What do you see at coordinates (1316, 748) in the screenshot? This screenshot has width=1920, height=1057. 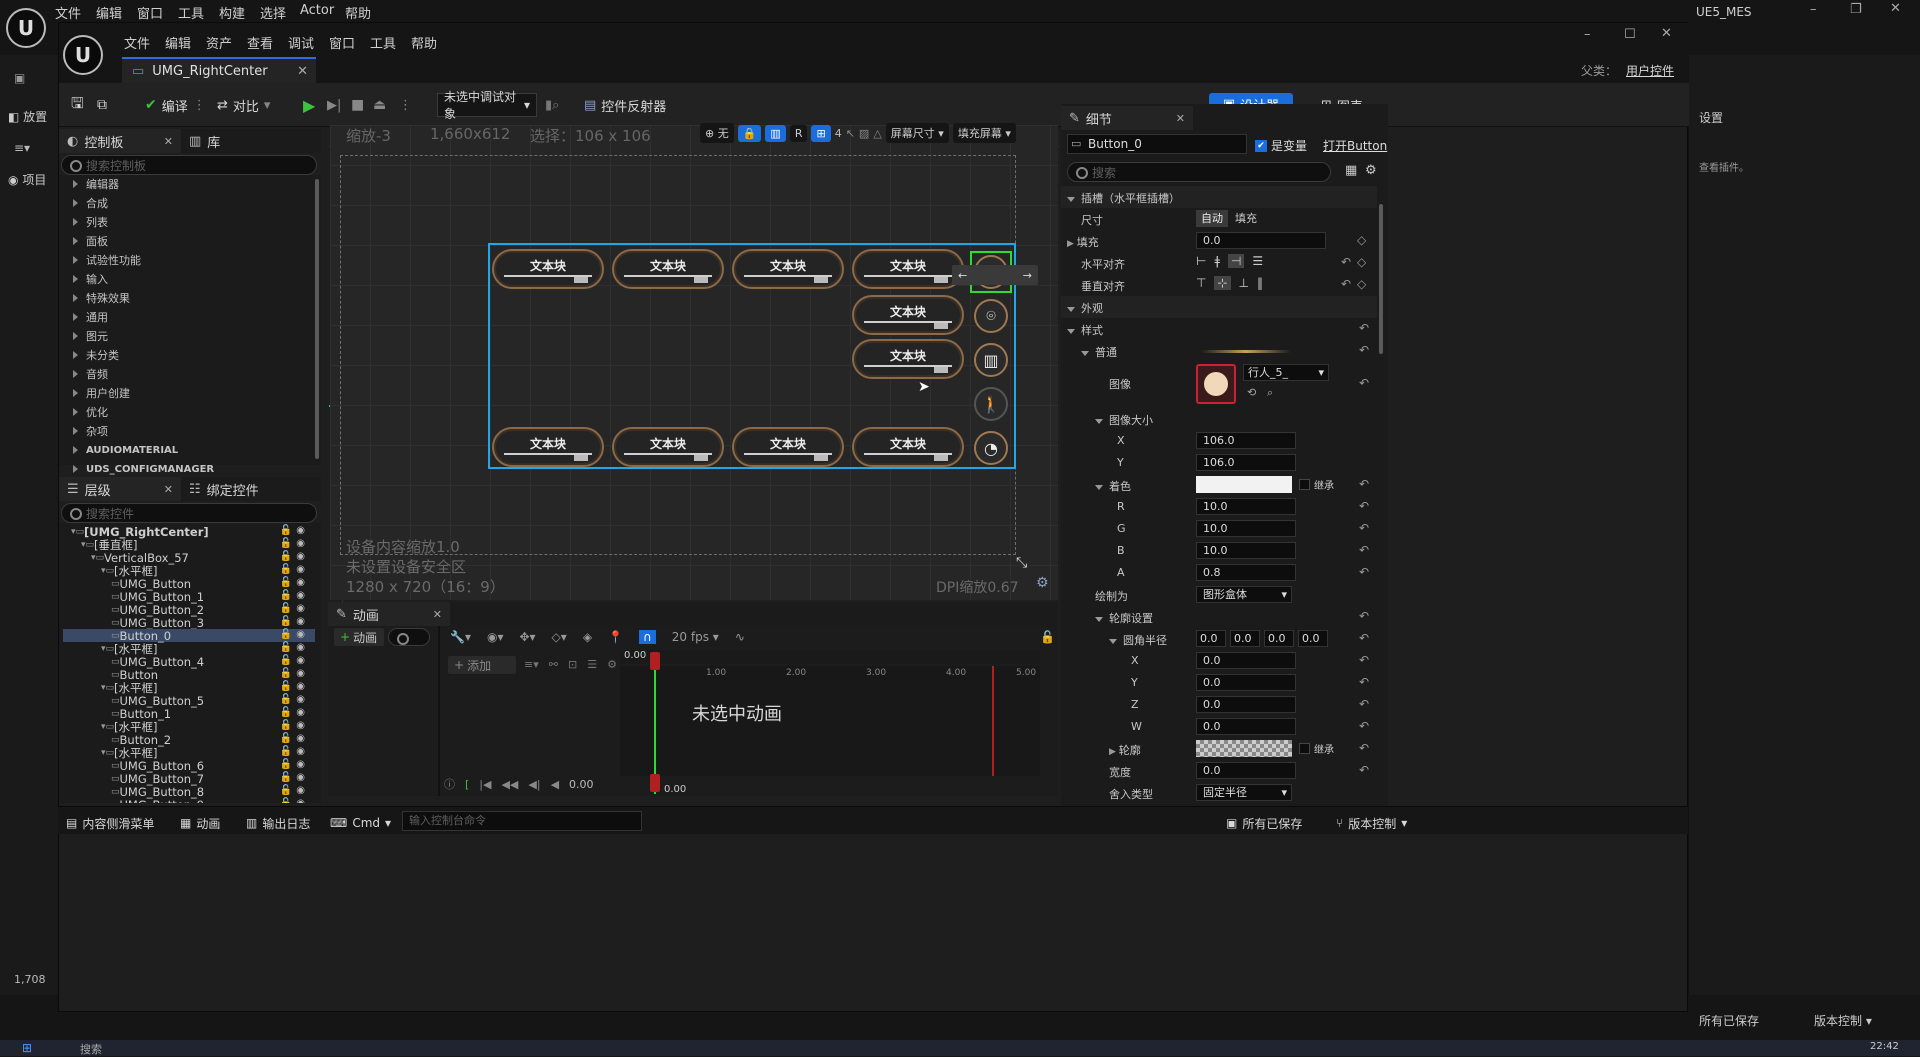 I see `outline-inherit-checkbox: 继承` at bounding box center [1316, 748].